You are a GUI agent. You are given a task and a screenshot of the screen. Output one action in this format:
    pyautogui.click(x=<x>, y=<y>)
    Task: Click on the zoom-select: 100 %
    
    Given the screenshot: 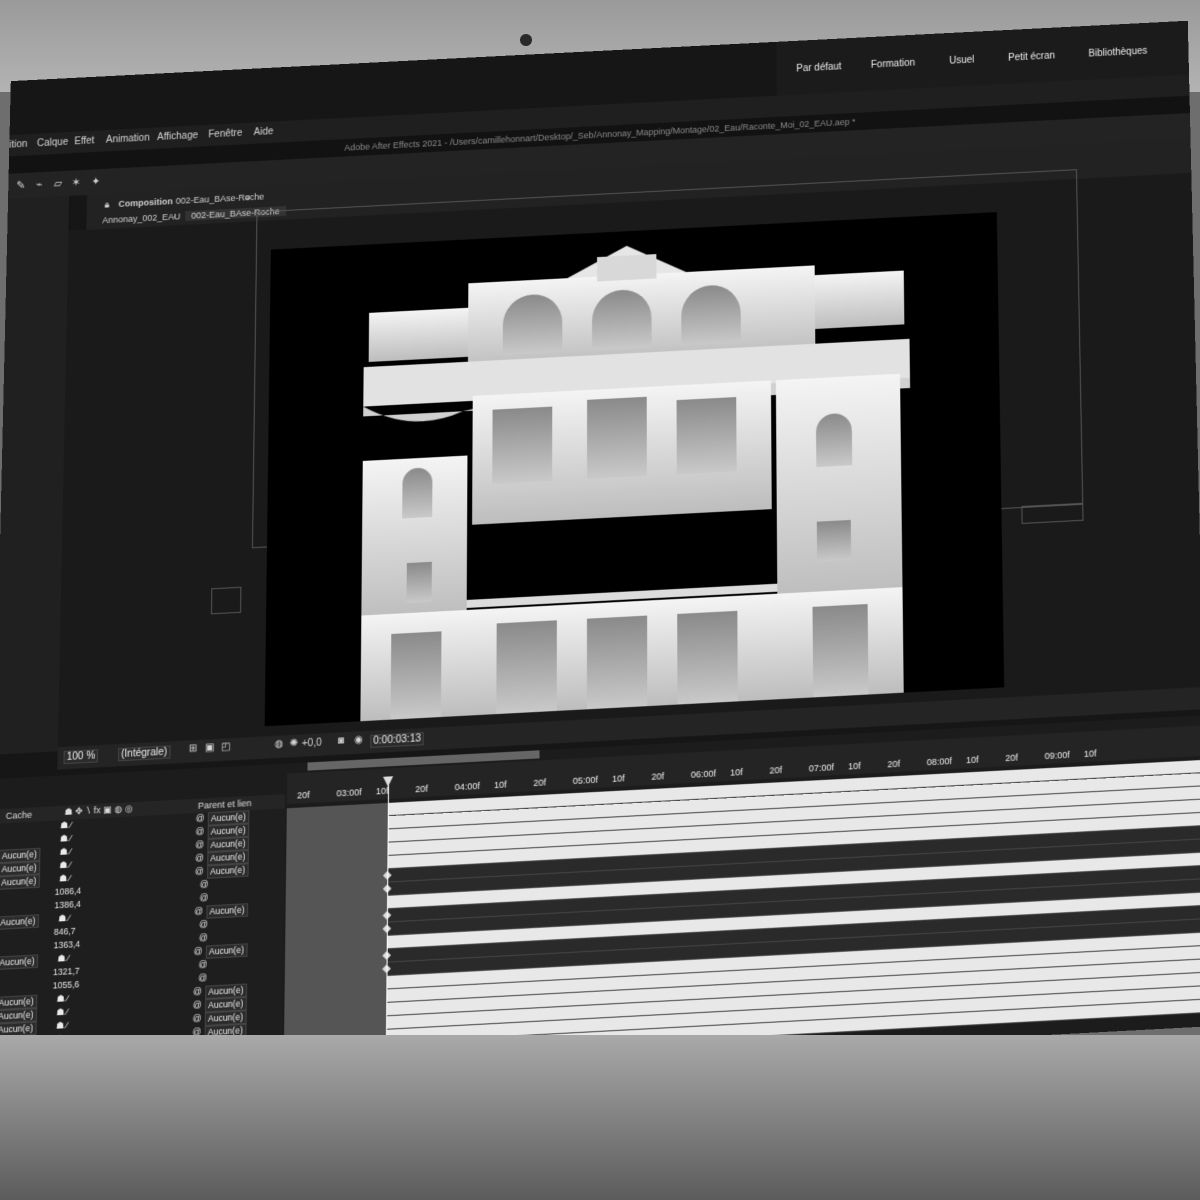 What is the action you would take?
    pyautogui.click(x=81, y=757)
    